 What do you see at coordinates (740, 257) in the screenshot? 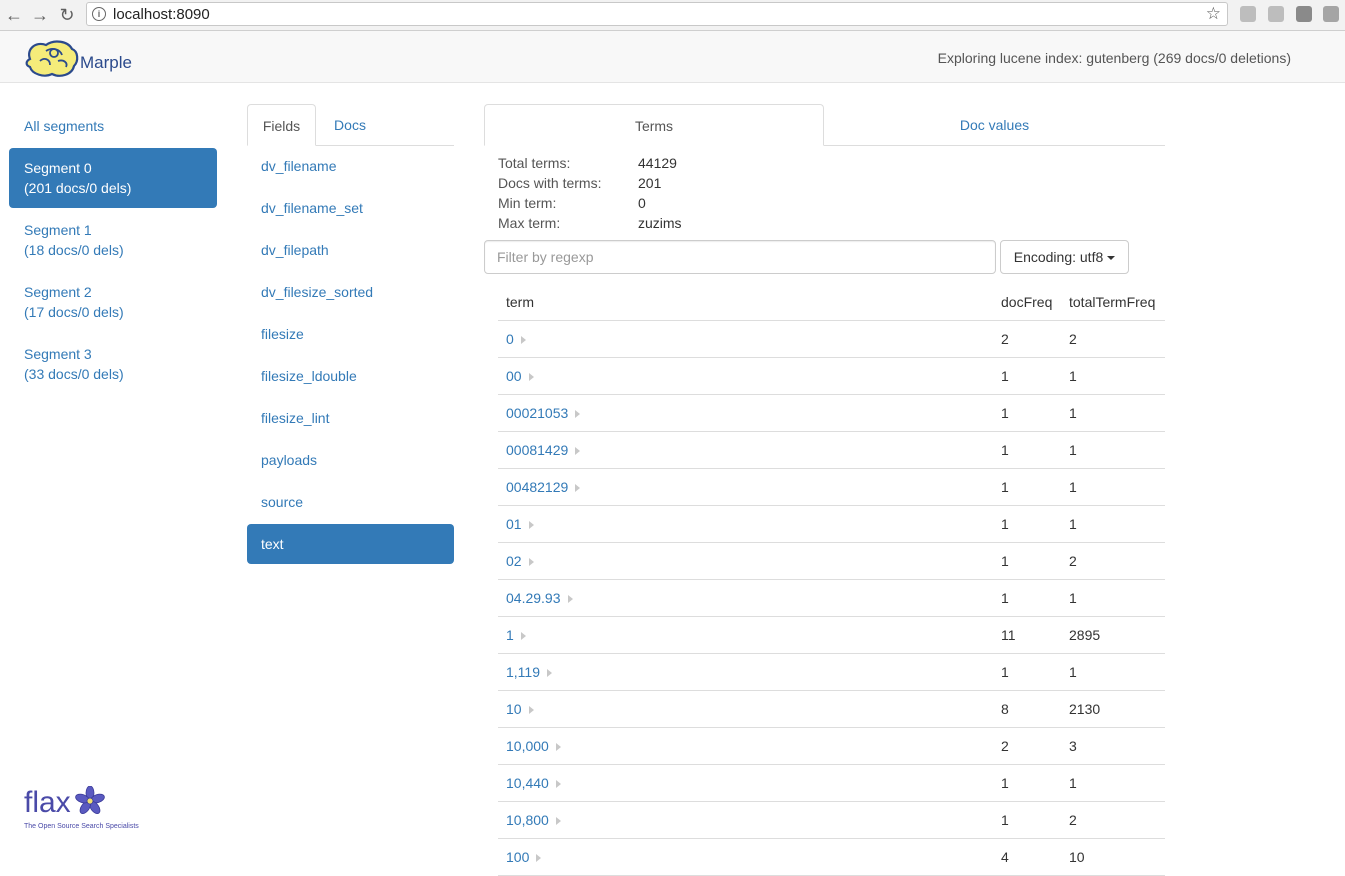
I see `regexp-filter-input` at bounding box center [740, 257].